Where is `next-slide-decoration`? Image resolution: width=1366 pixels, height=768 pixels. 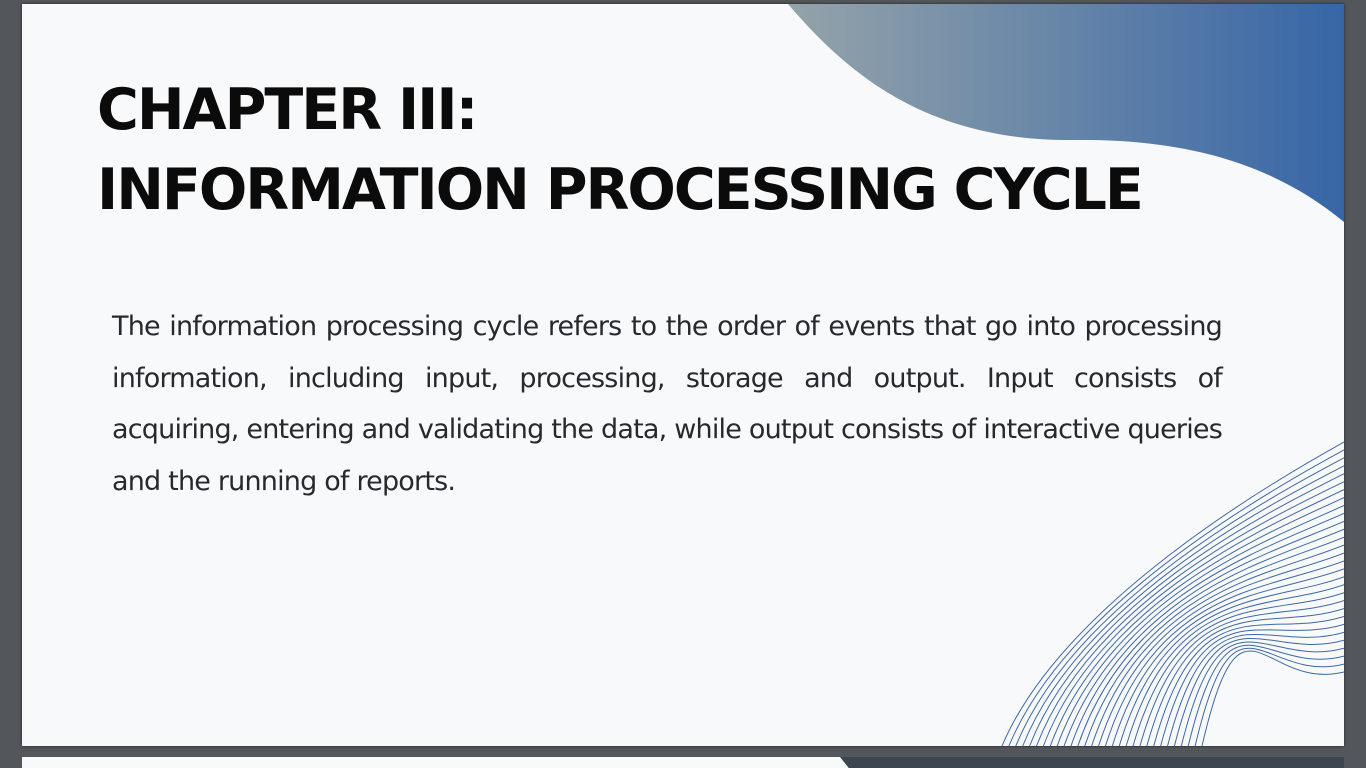
next-slide-decoration is located at coordinates (1092, 762).